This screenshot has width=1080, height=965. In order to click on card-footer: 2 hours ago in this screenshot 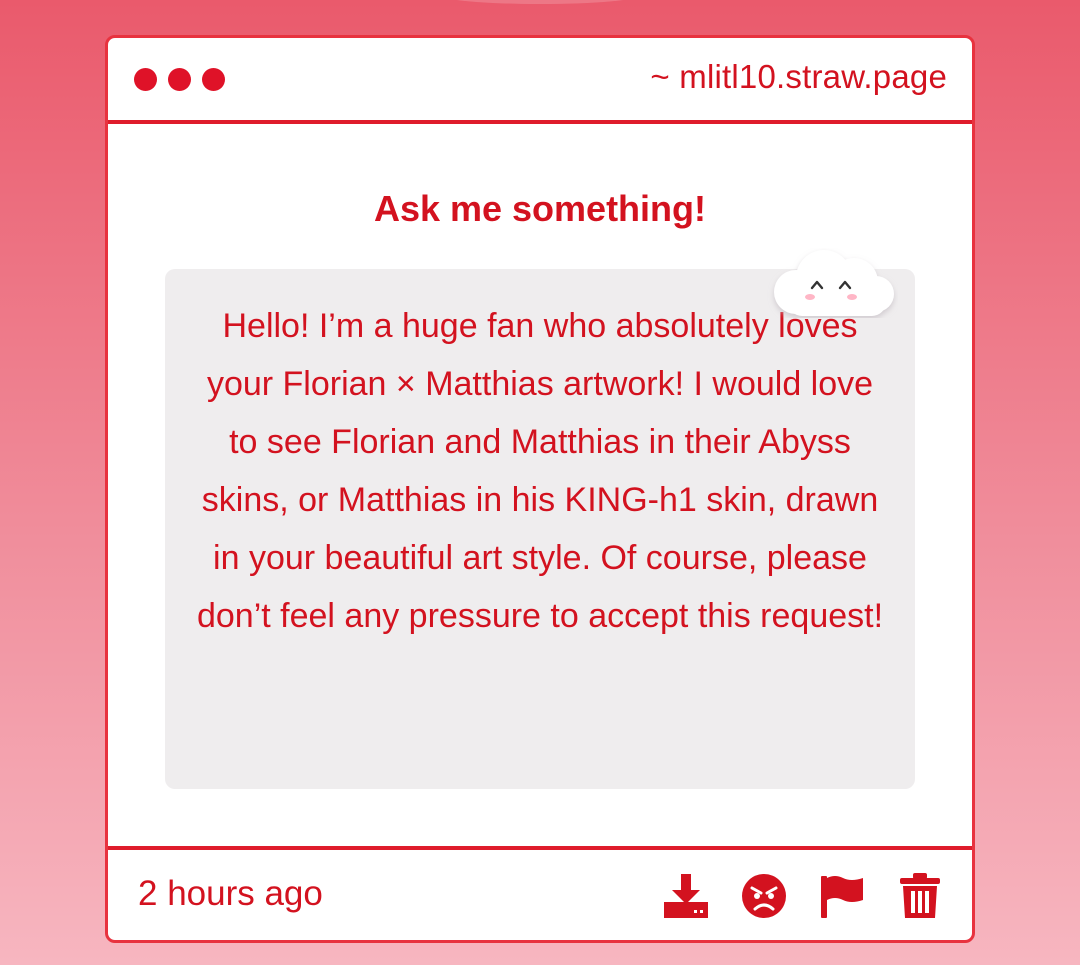, I will do `click(540, 893)`.